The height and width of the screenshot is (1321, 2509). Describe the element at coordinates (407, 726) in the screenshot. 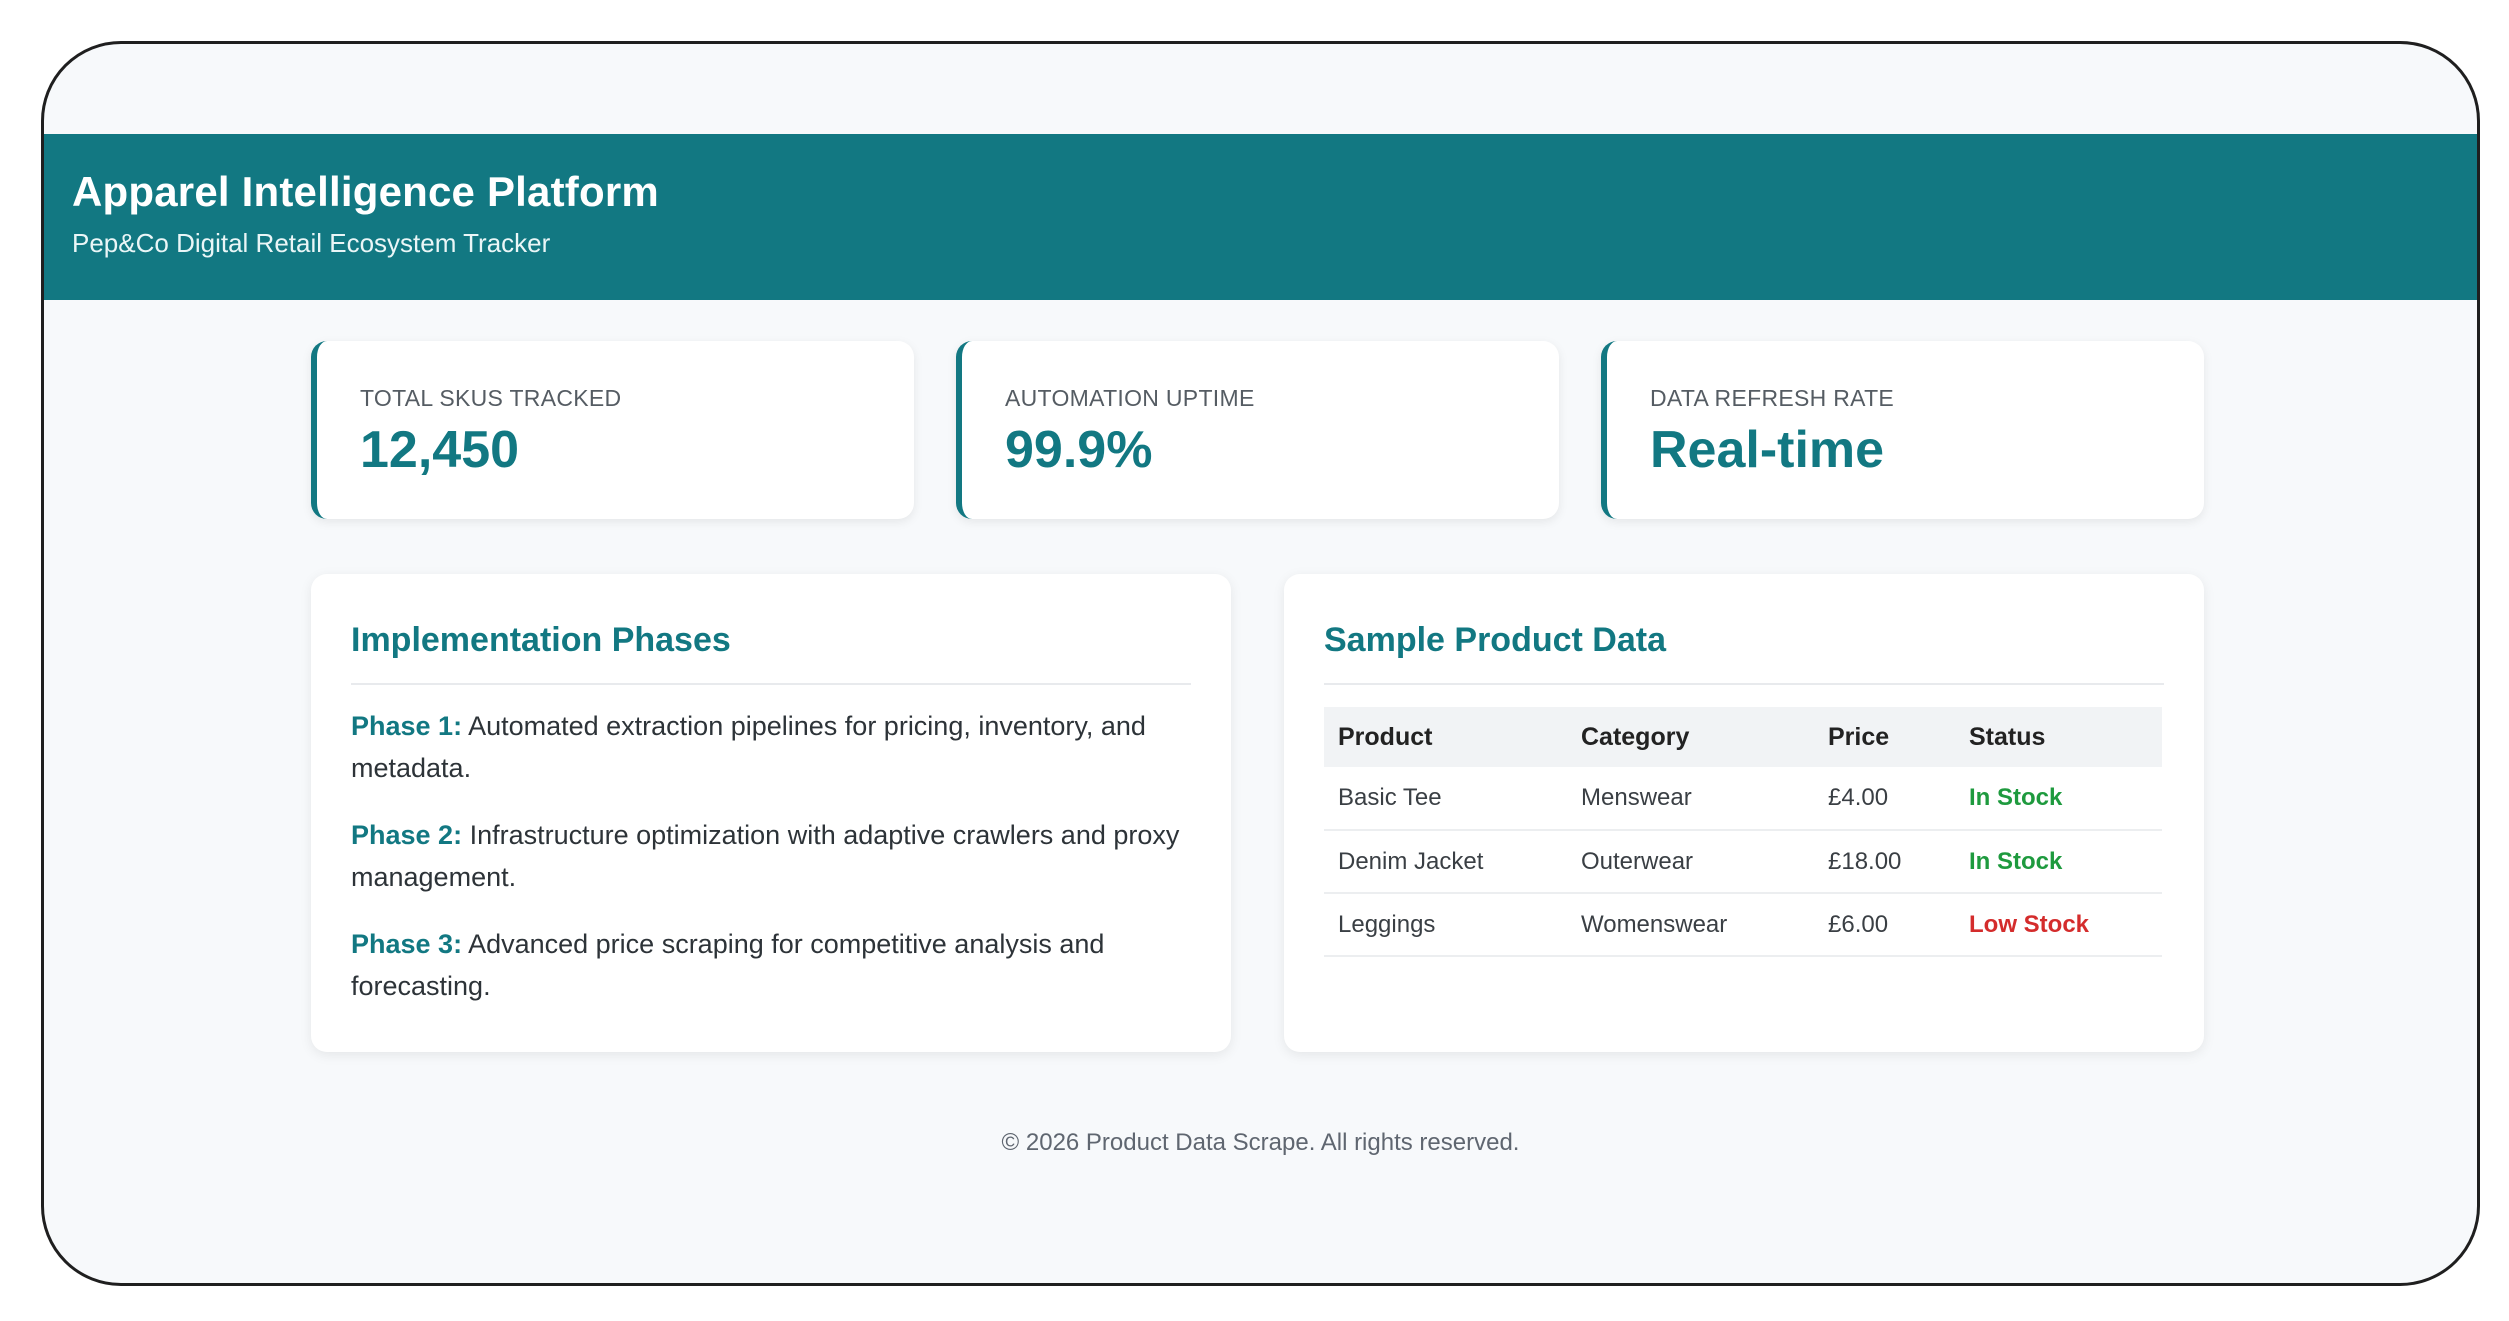

I see `phase-key: Phase 1:` at that location.